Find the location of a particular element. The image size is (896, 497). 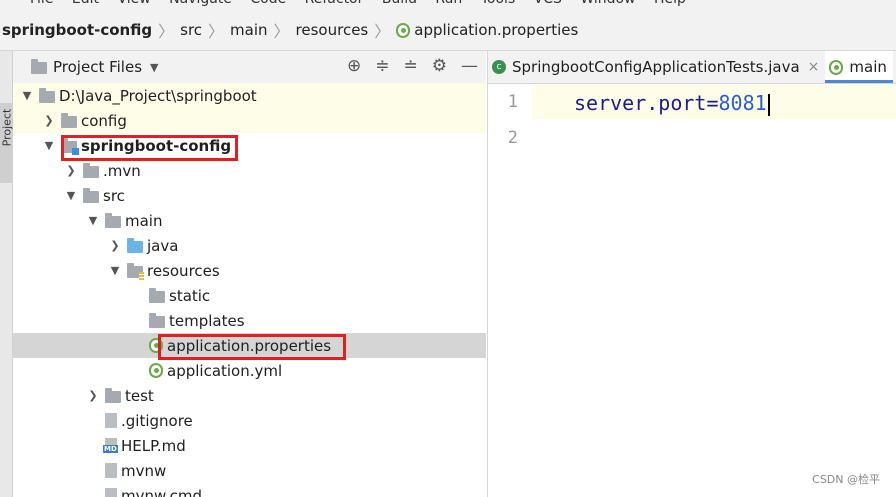

gear-icon: ⚙ is located at coordinates (439, 66).